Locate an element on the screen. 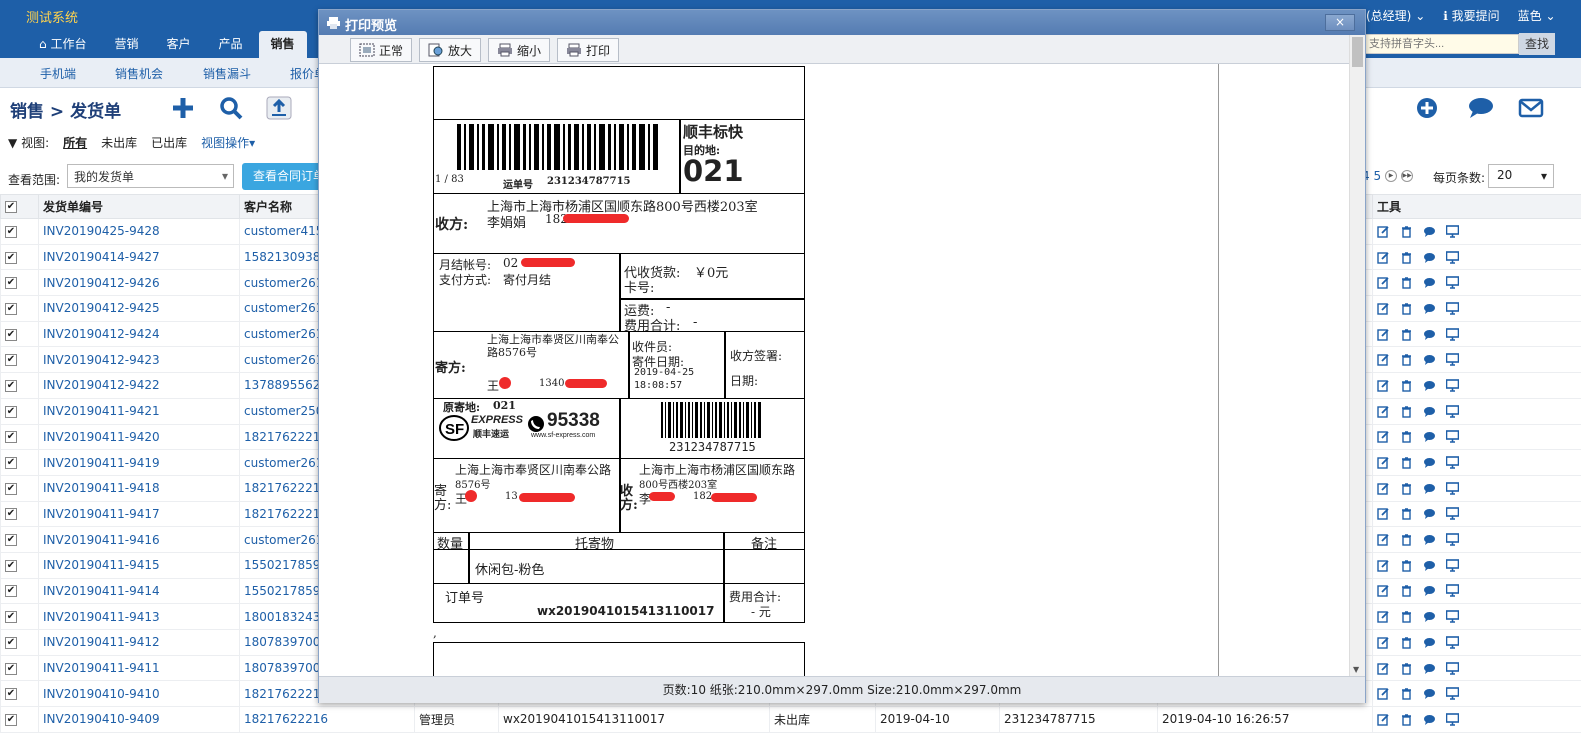  last-page-icon: ▶▶ is located at coordinates (1407, 176).